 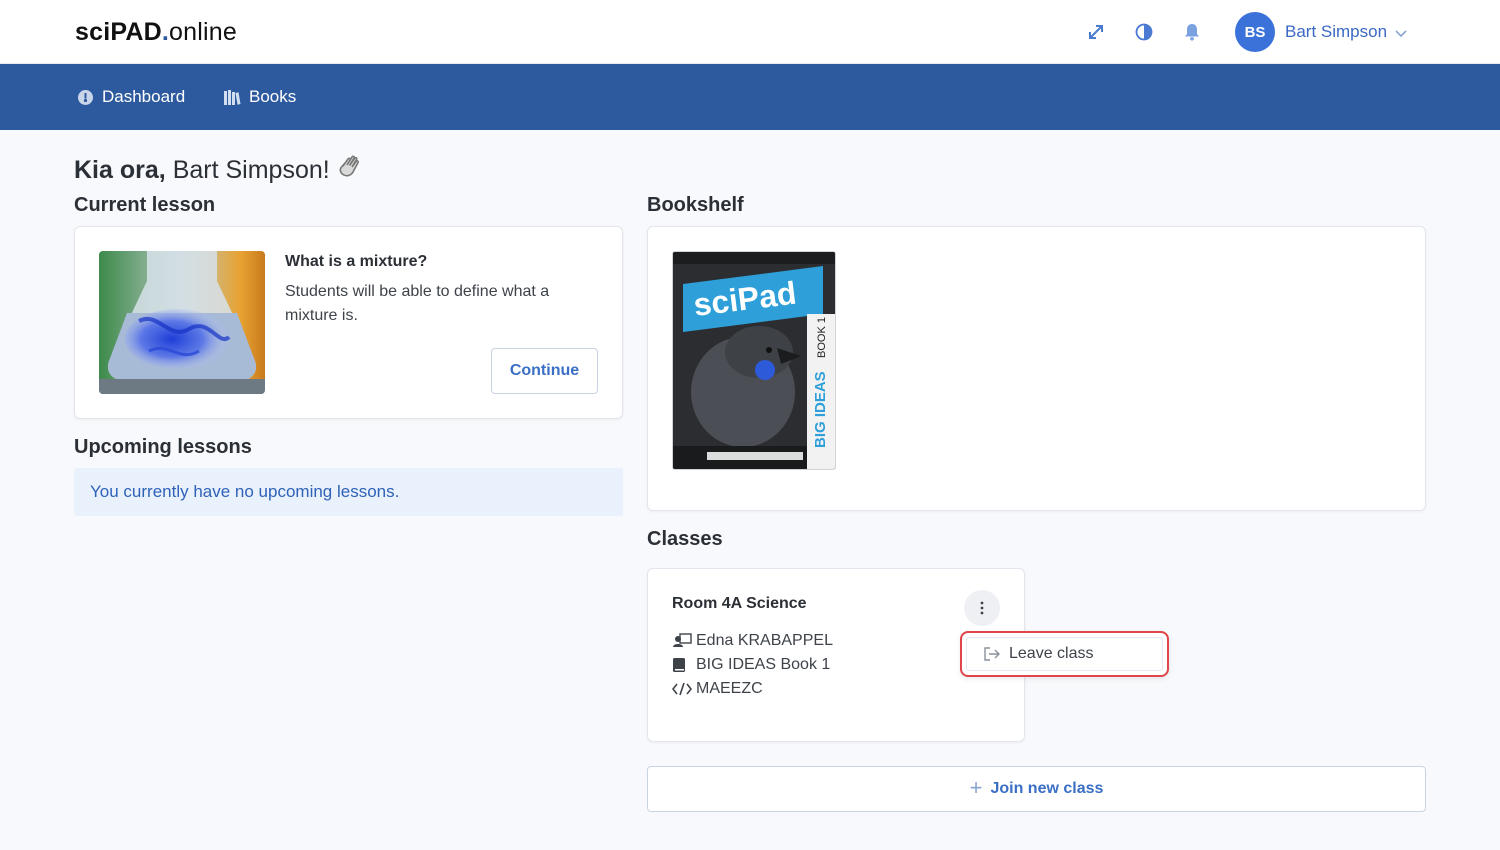 I want to click on class-teacher: Edna KRABAPPEL, so click(x=752, y=641).